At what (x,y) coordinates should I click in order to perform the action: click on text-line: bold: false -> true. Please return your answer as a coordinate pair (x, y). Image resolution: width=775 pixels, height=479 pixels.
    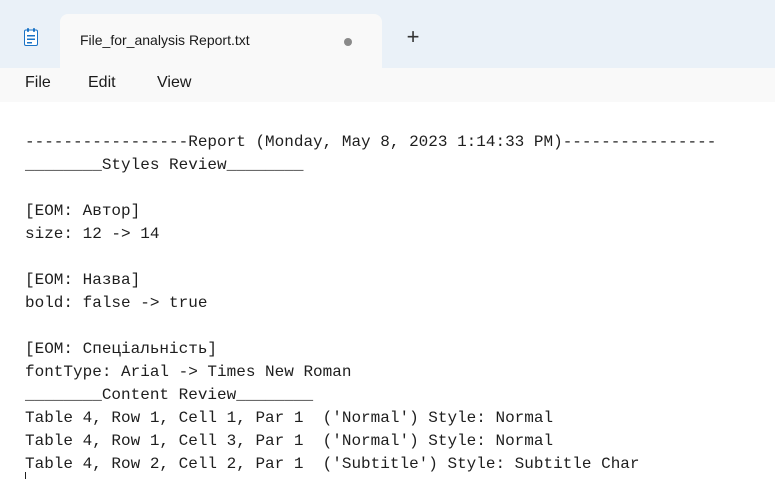
    Looking at the image, I should click on (116, 303).